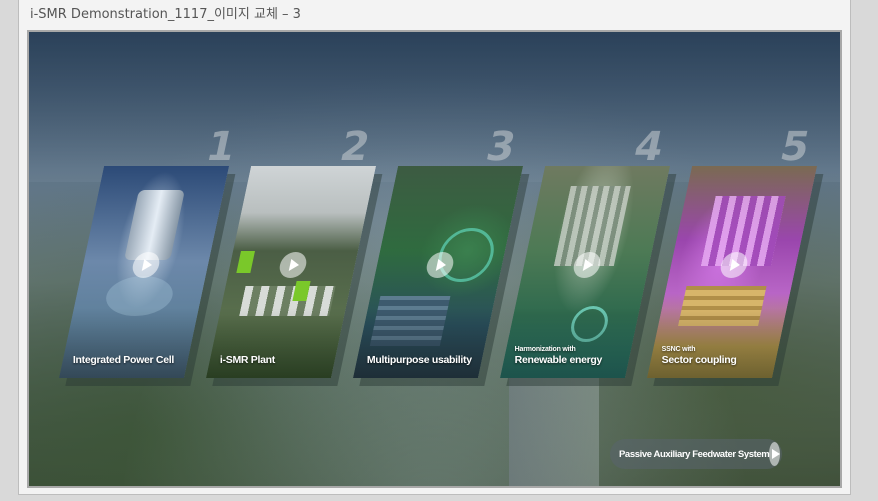 This screenshot has height=501, width=878. I want to click on card-label: Sector coupling, so click(699, 360).